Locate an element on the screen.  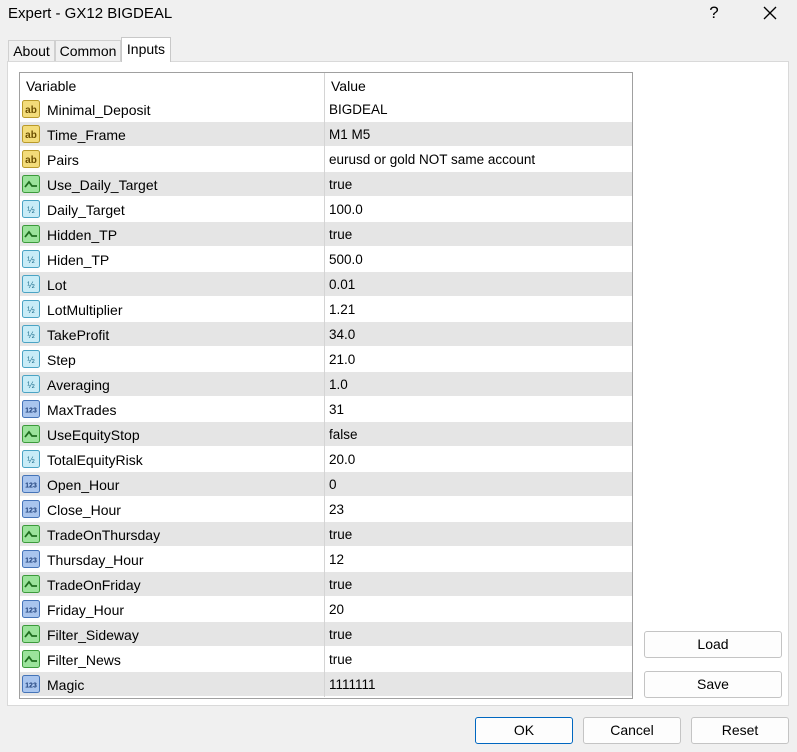
tab-inputs: Inputs is located at coordinates (146, 49).